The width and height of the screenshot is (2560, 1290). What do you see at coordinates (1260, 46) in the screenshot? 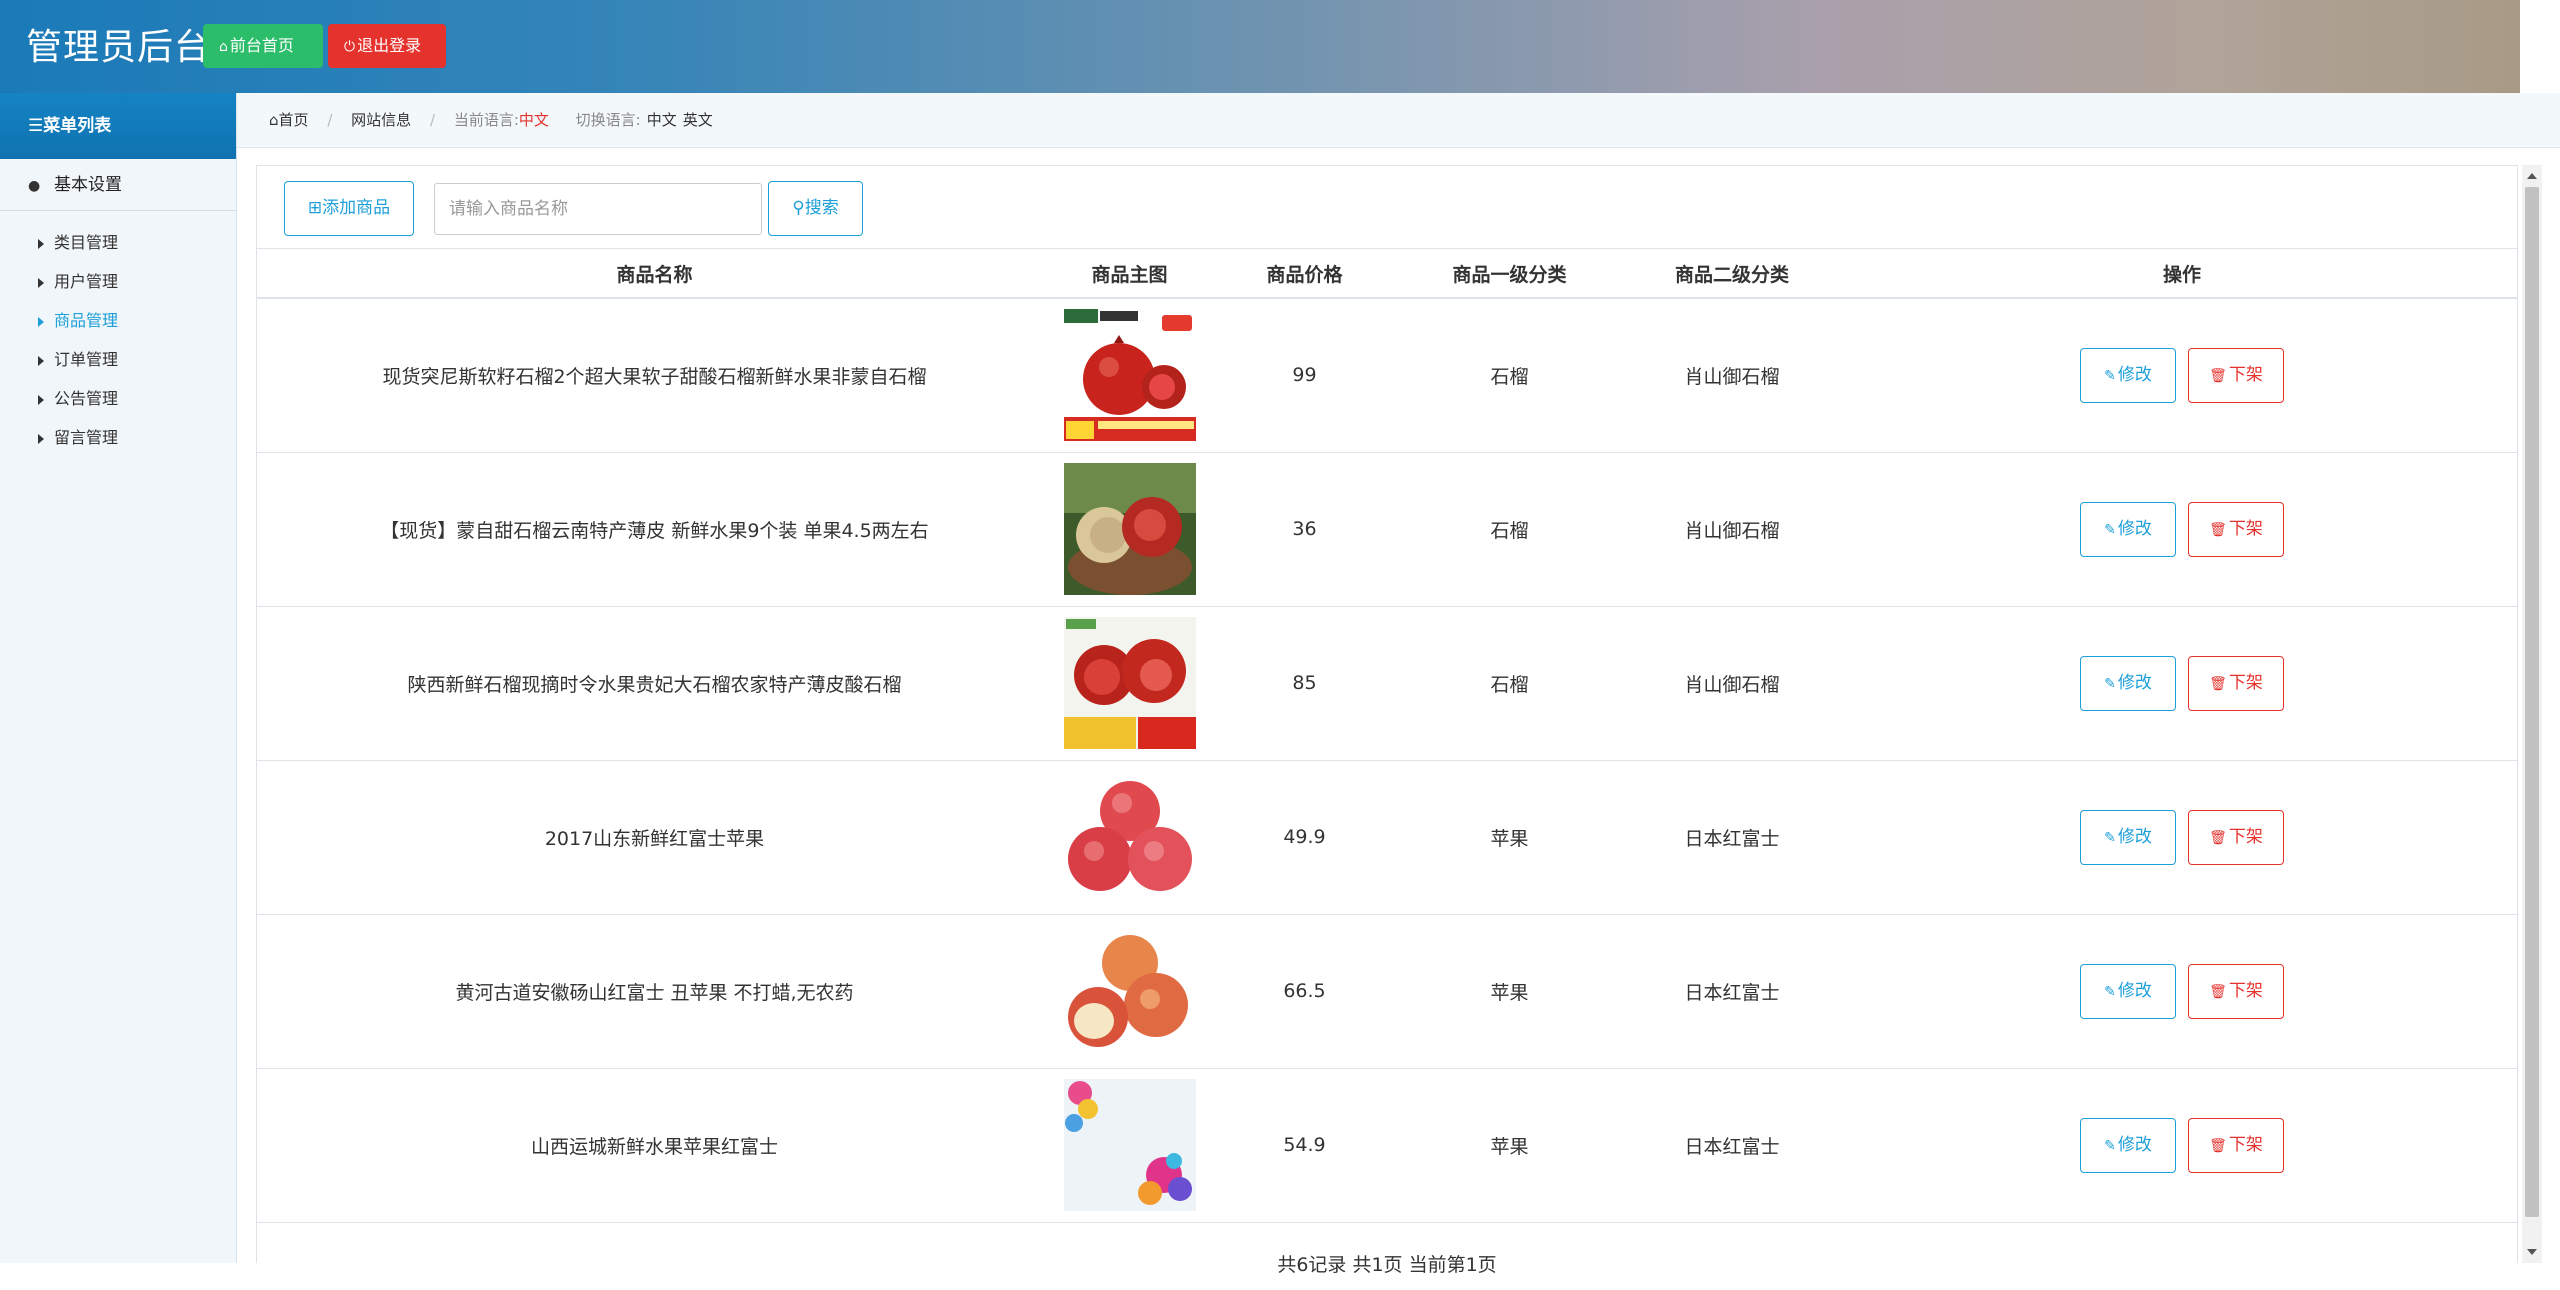
I see `top-header: 管理员后台 ⌂ 前台首页 ⏻ 退出登录` at bounding box center [1260, 46].